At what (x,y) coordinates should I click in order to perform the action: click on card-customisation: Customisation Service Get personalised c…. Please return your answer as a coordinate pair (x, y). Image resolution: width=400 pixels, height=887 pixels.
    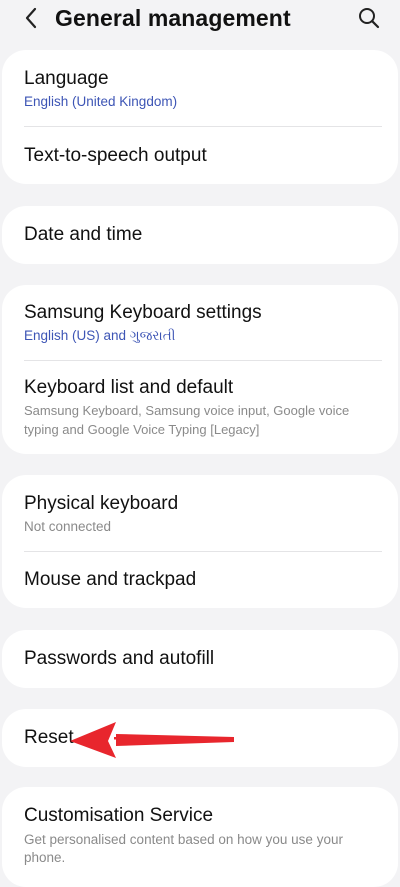
    Looking at the image, I should click on (200, 837).